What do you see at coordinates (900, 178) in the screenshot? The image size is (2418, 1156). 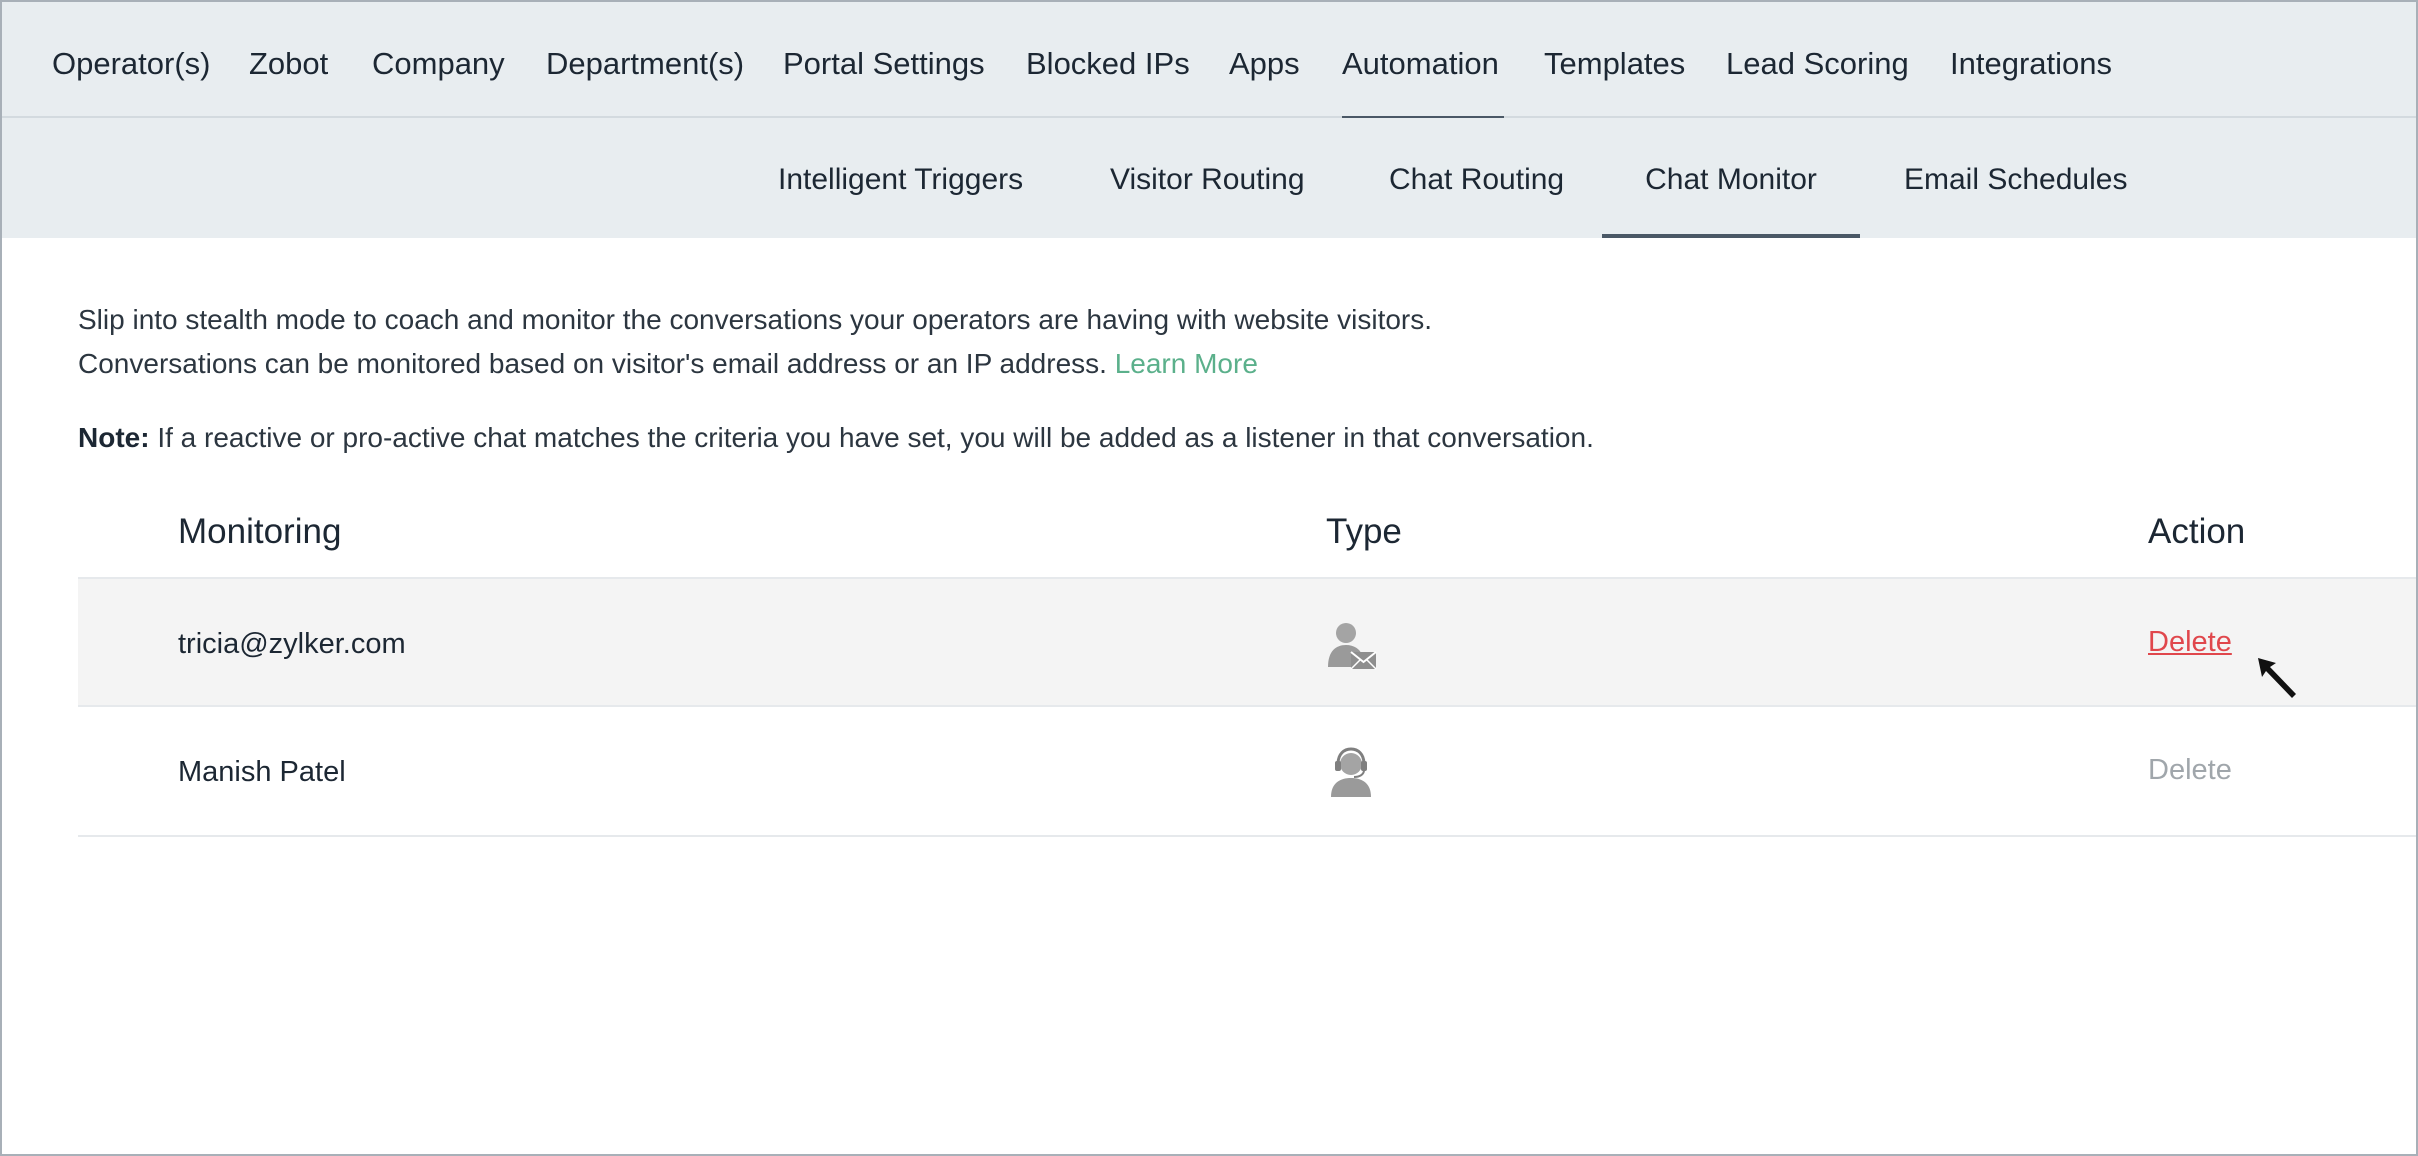 I see `subtab-intelligent-triggers: Intelligent Triggers` at bounding box center [900, 178].